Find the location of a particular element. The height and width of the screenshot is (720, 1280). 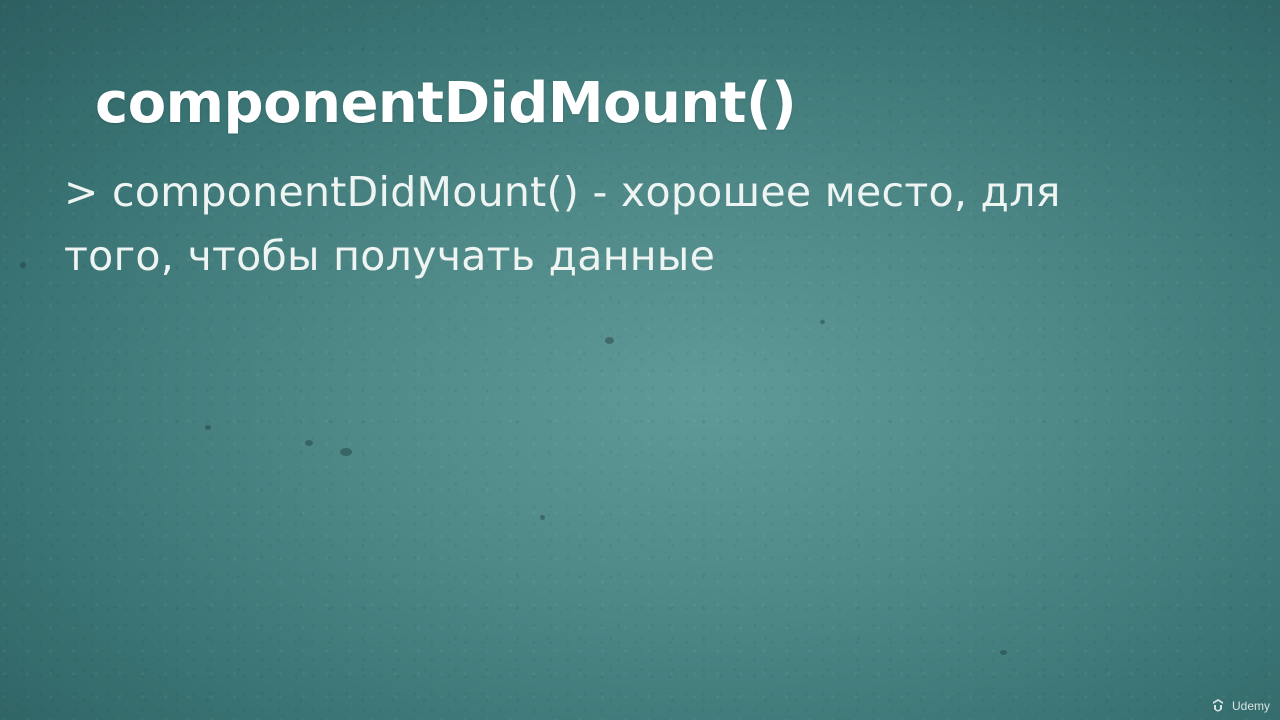

udemy-watermark: Udemy is located at coordinates (1240, 706).